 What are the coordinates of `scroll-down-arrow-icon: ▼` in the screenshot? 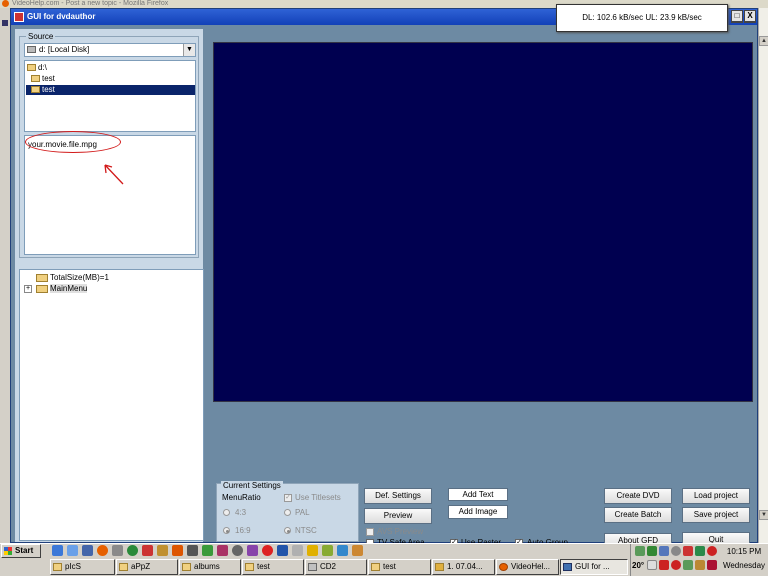 It's located at (763, 515).